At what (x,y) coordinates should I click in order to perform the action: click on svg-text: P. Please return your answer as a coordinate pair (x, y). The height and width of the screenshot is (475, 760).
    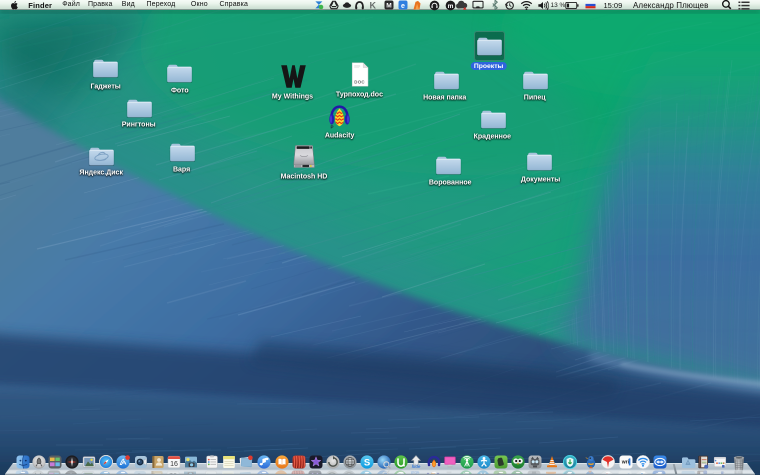
    Looking at the image, I should click on (331, 126).